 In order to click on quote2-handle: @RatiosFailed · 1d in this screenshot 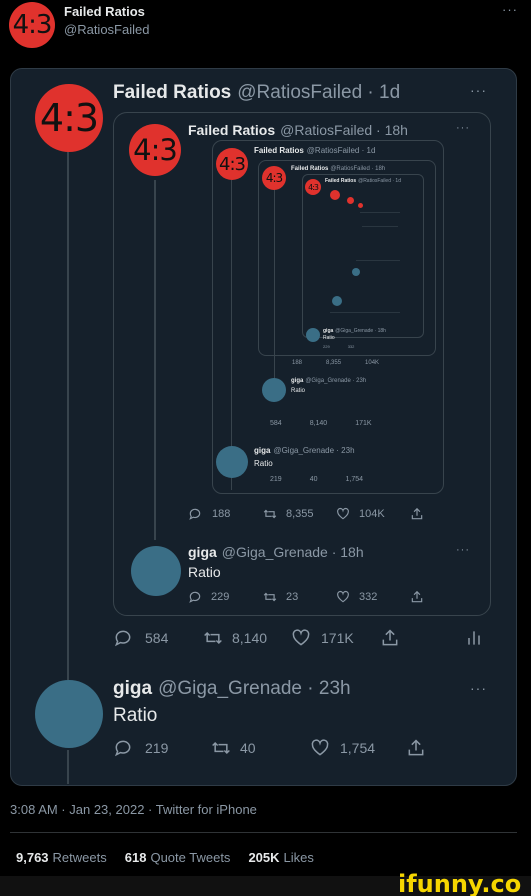, I will do `click(341, 150)`.